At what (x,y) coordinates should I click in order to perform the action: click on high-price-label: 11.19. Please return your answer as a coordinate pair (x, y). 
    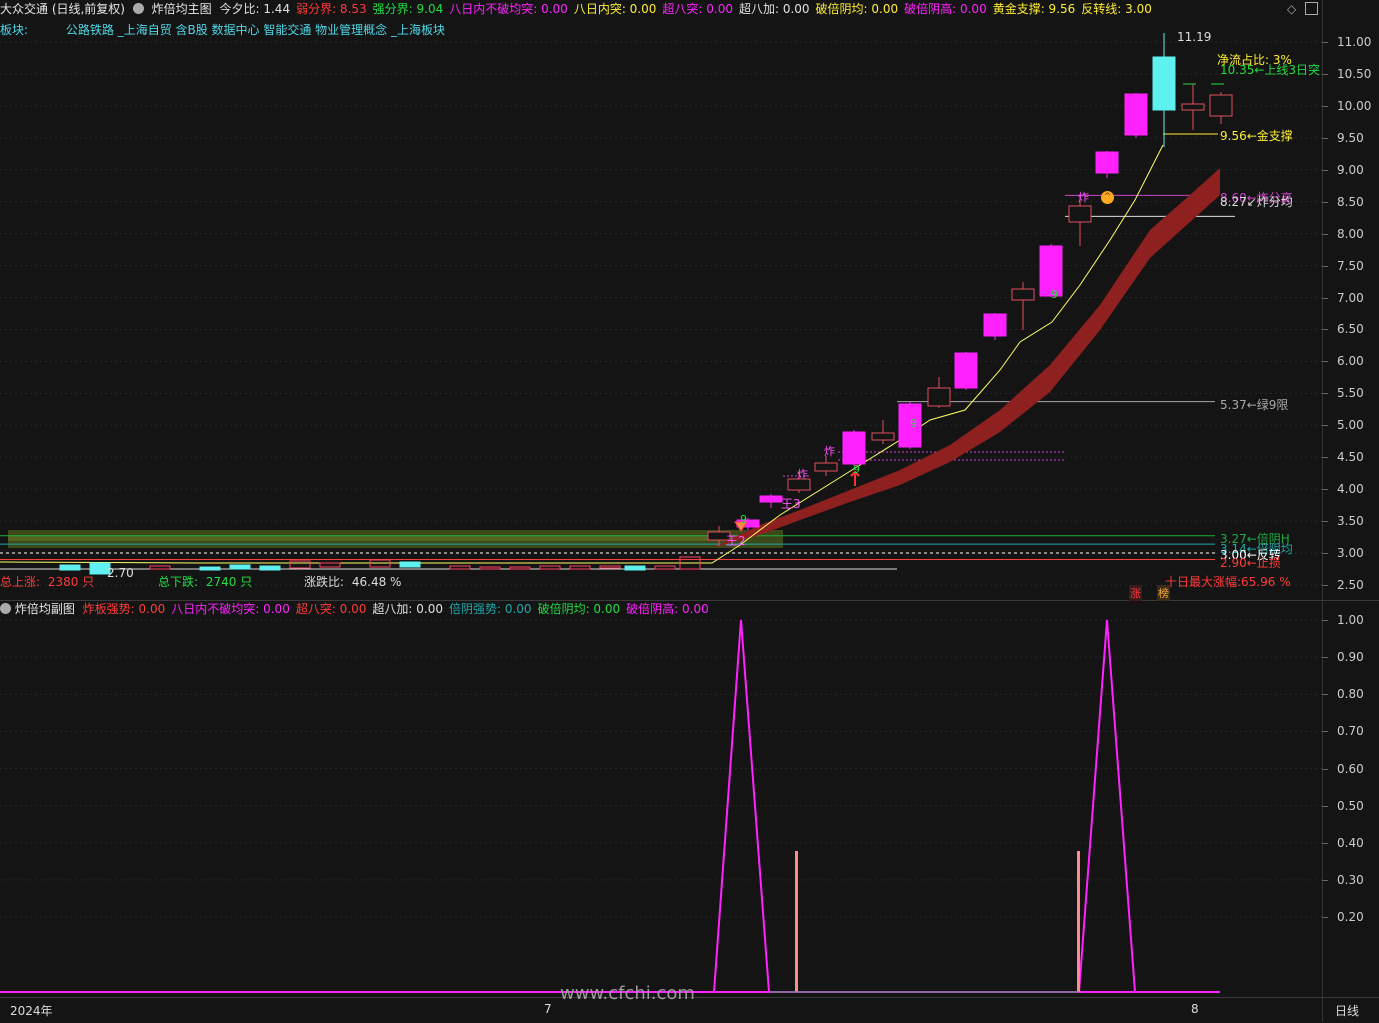
    Looking at the image, I should click on (1194, 37).